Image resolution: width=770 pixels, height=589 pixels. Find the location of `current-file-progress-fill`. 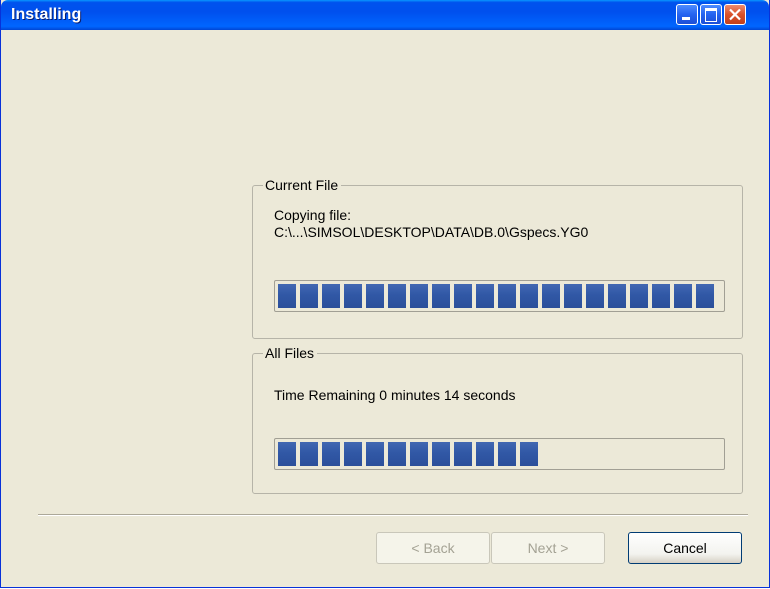

current-file-progress-fill is located at coordinates (499, 296).